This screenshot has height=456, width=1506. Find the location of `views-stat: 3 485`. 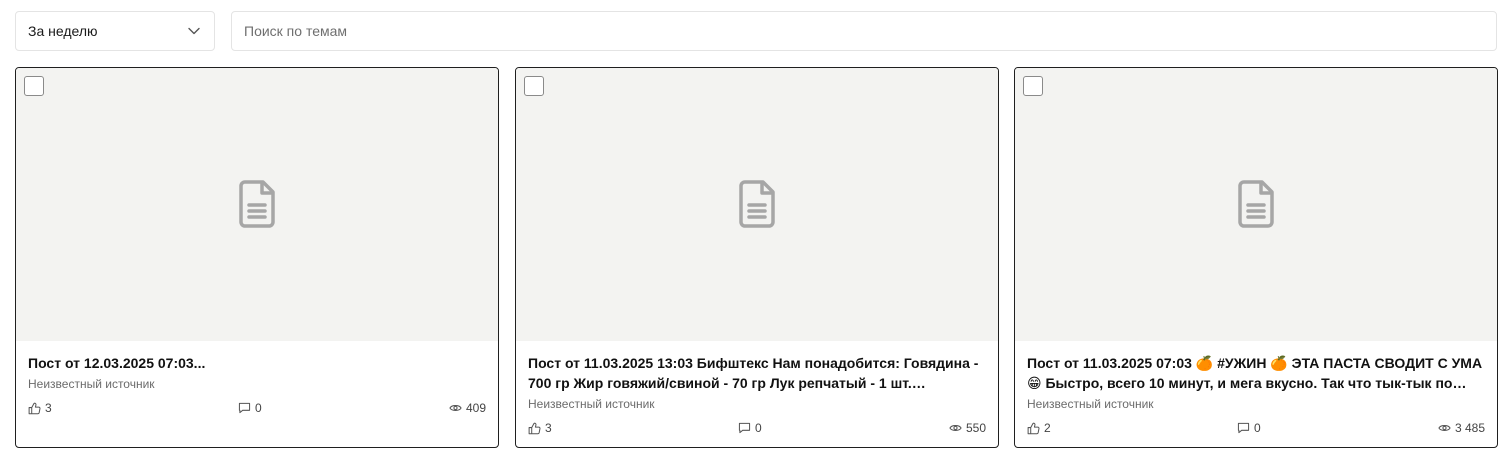

views-stat: 3 485 is located at coordinates (1461, 428).